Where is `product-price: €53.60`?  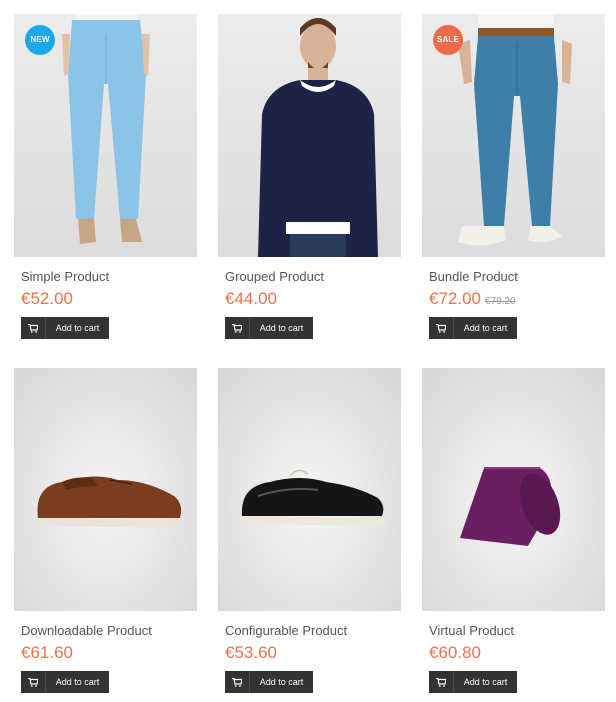 product-price: €53.60 is located at coordinates (251, 652).